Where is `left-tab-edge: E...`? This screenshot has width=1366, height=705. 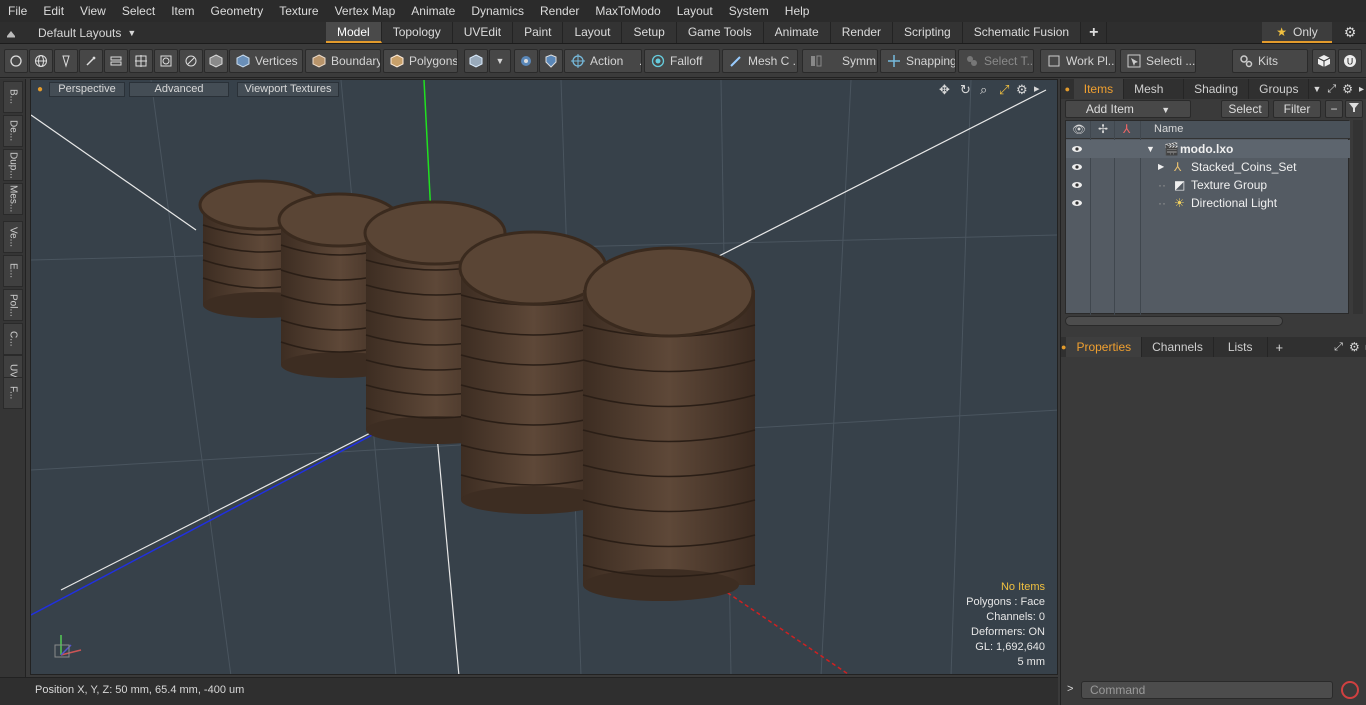
left-tab-edge: E... is located at coordinates (13, 271).